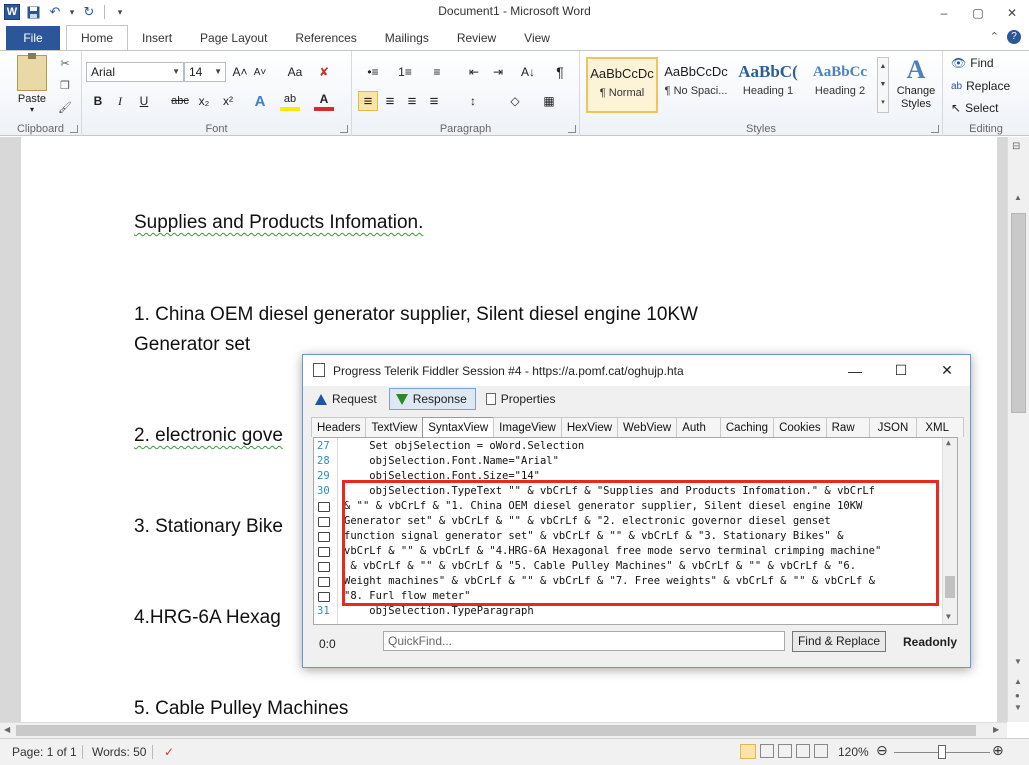 This screenshot has width=1029, height=765. Describe the element at coordinates (65, 108) in the screenshot. I see `format-painter-icon: 🖌` at that location.